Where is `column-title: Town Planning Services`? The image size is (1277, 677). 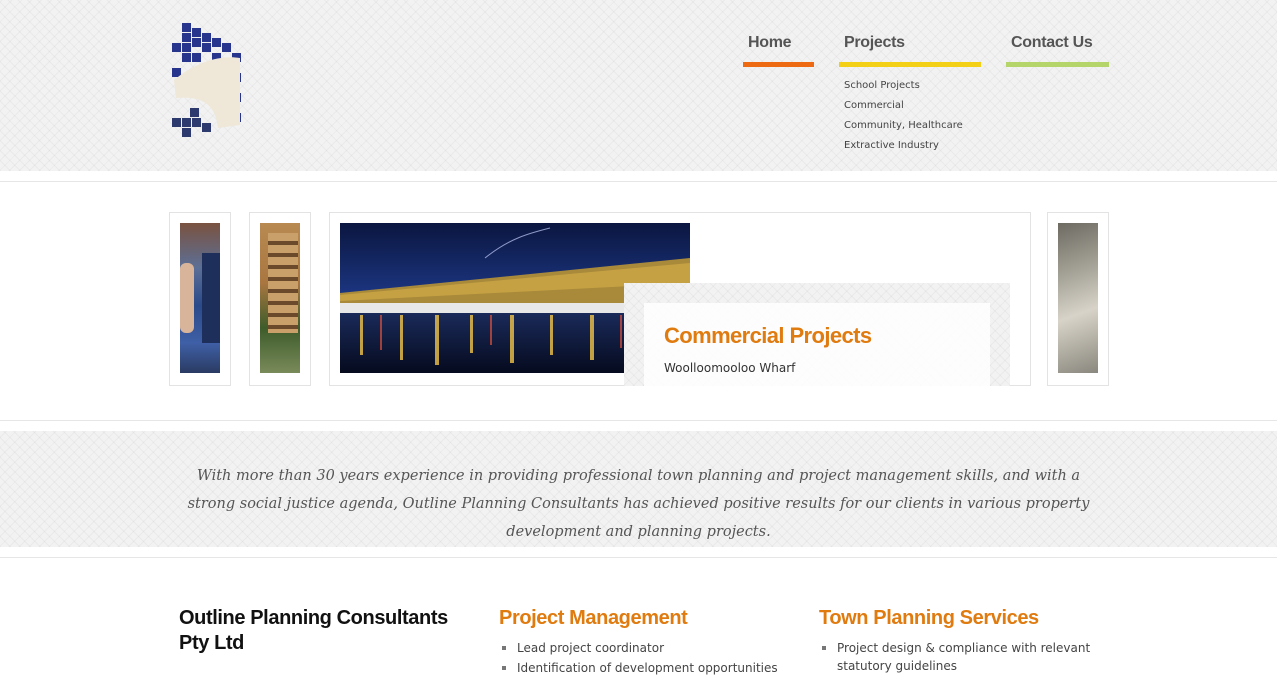
column-title: Town Planning Services is located at coordinates (929, 618).